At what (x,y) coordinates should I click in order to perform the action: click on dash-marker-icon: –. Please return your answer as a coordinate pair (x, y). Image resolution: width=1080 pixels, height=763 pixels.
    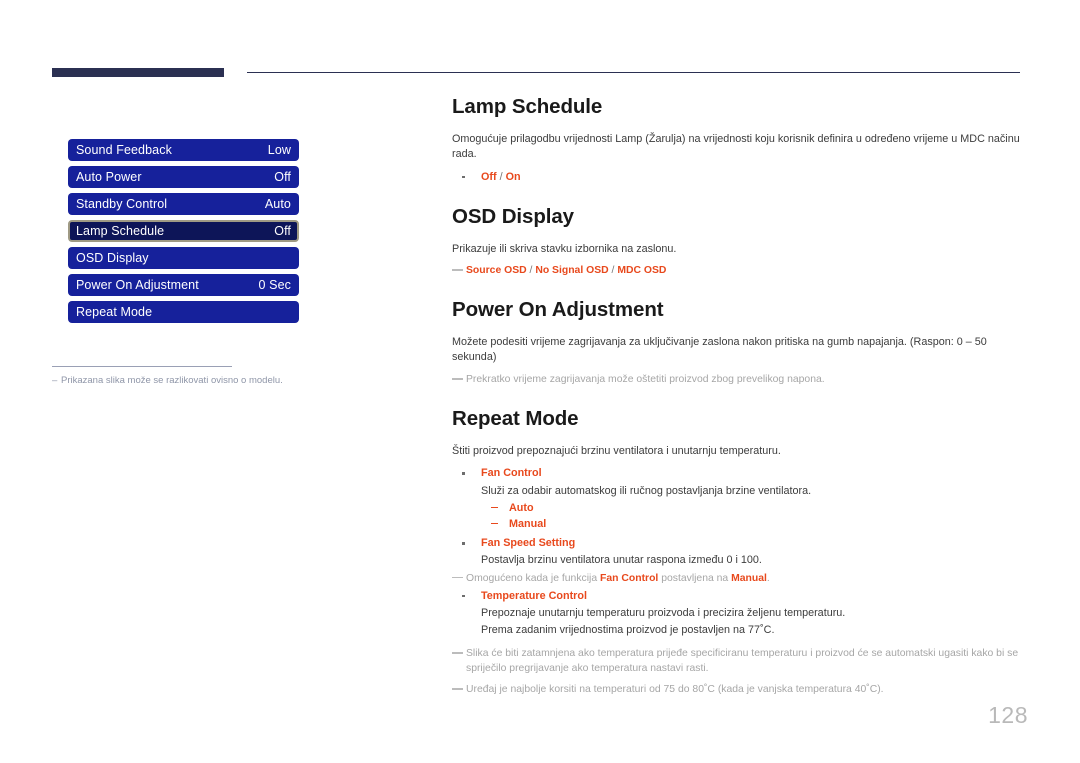
    Looking at the image, I should click on (55, 380).